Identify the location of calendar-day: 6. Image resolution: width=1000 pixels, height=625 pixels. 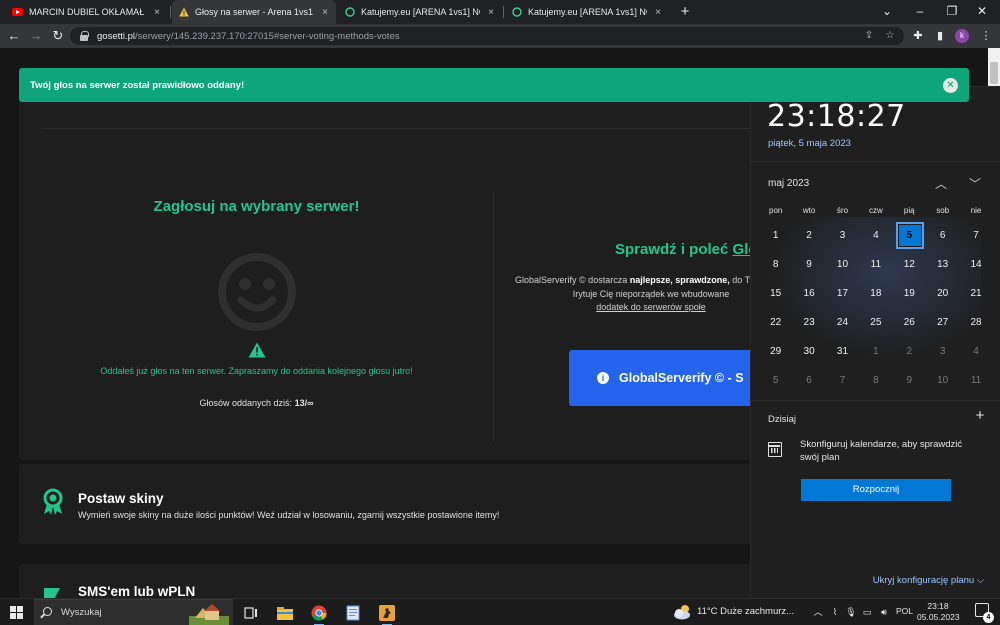
(942, 235).